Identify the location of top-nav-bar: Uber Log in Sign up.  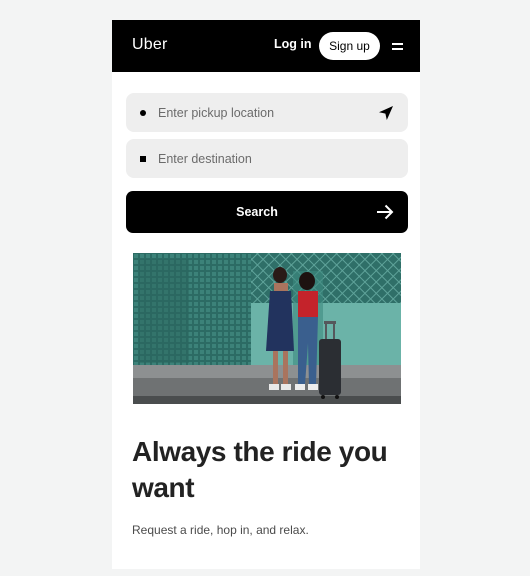
(266, 46).